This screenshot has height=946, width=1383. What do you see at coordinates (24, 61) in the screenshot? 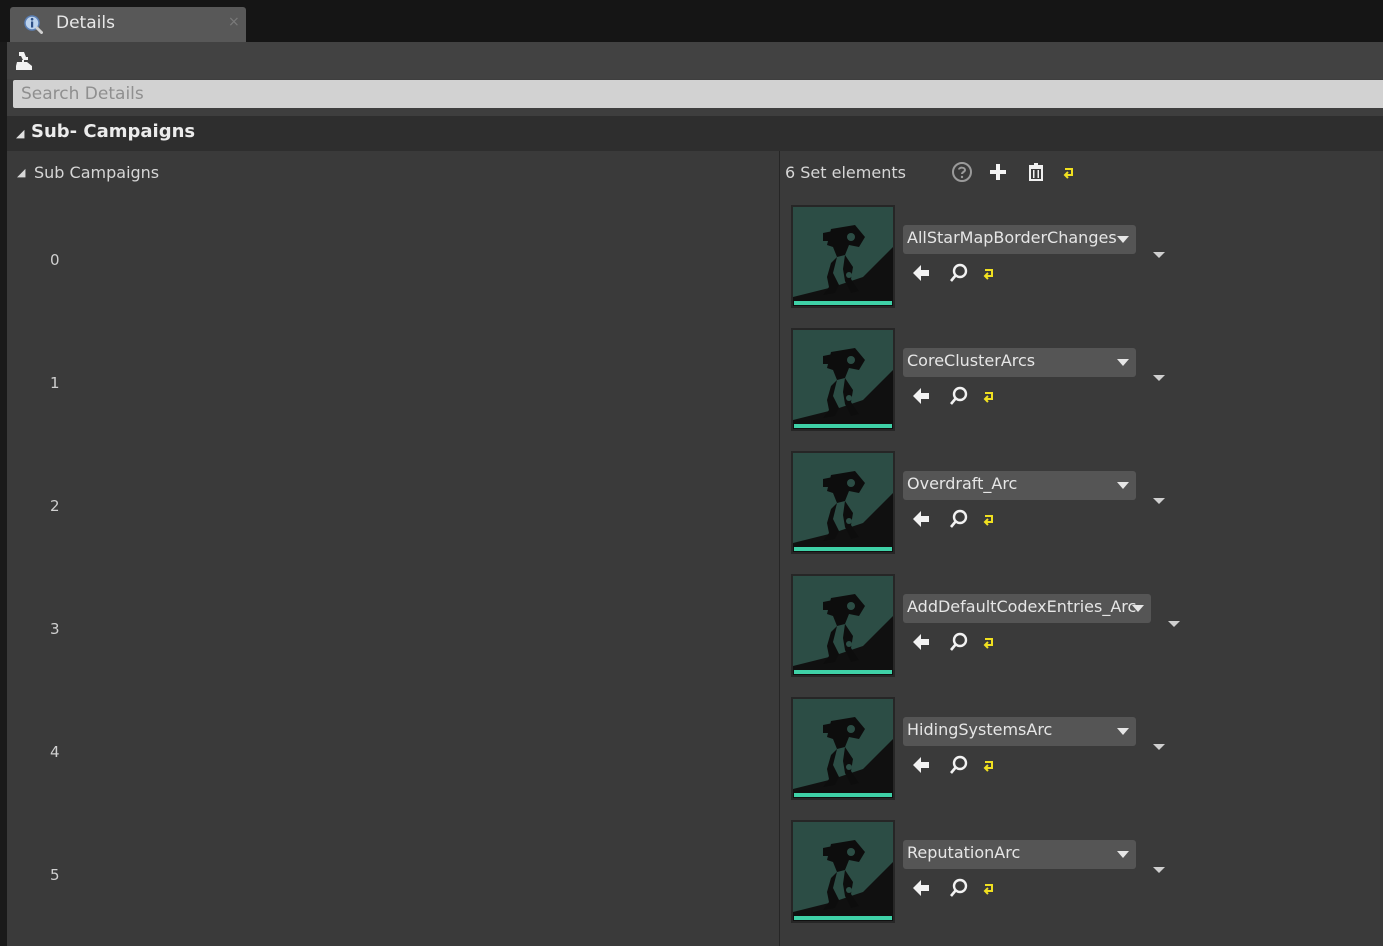
I see `lock-icon` at bounding box center [24, 61].